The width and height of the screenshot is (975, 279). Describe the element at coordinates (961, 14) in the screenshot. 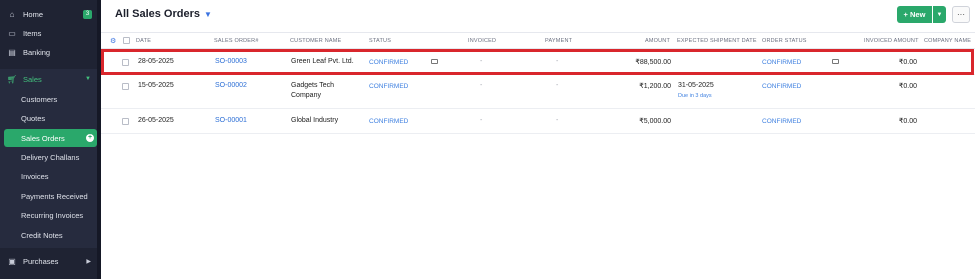

I see `more-options-button: ···` at that location.